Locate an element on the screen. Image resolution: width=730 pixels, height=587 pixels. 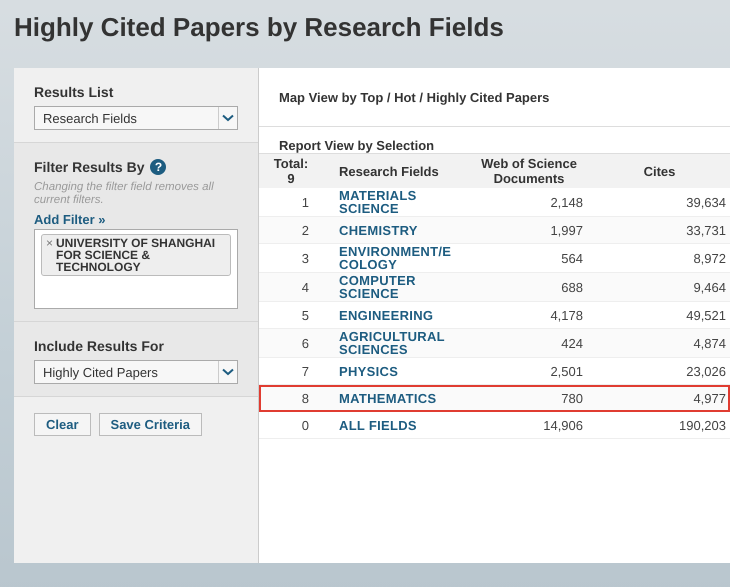
rank-cell: 8 is located at coordinates (291, 398).